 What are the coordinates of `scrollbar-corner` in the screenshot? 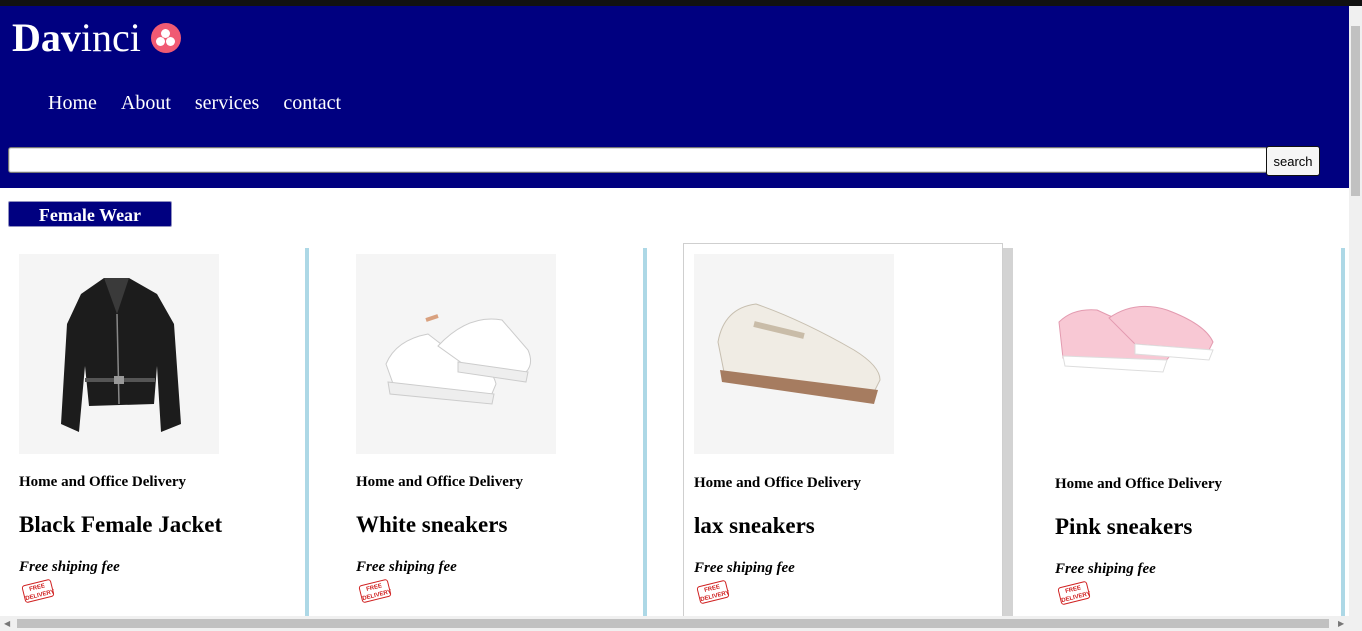 It's located at (1355, 623).